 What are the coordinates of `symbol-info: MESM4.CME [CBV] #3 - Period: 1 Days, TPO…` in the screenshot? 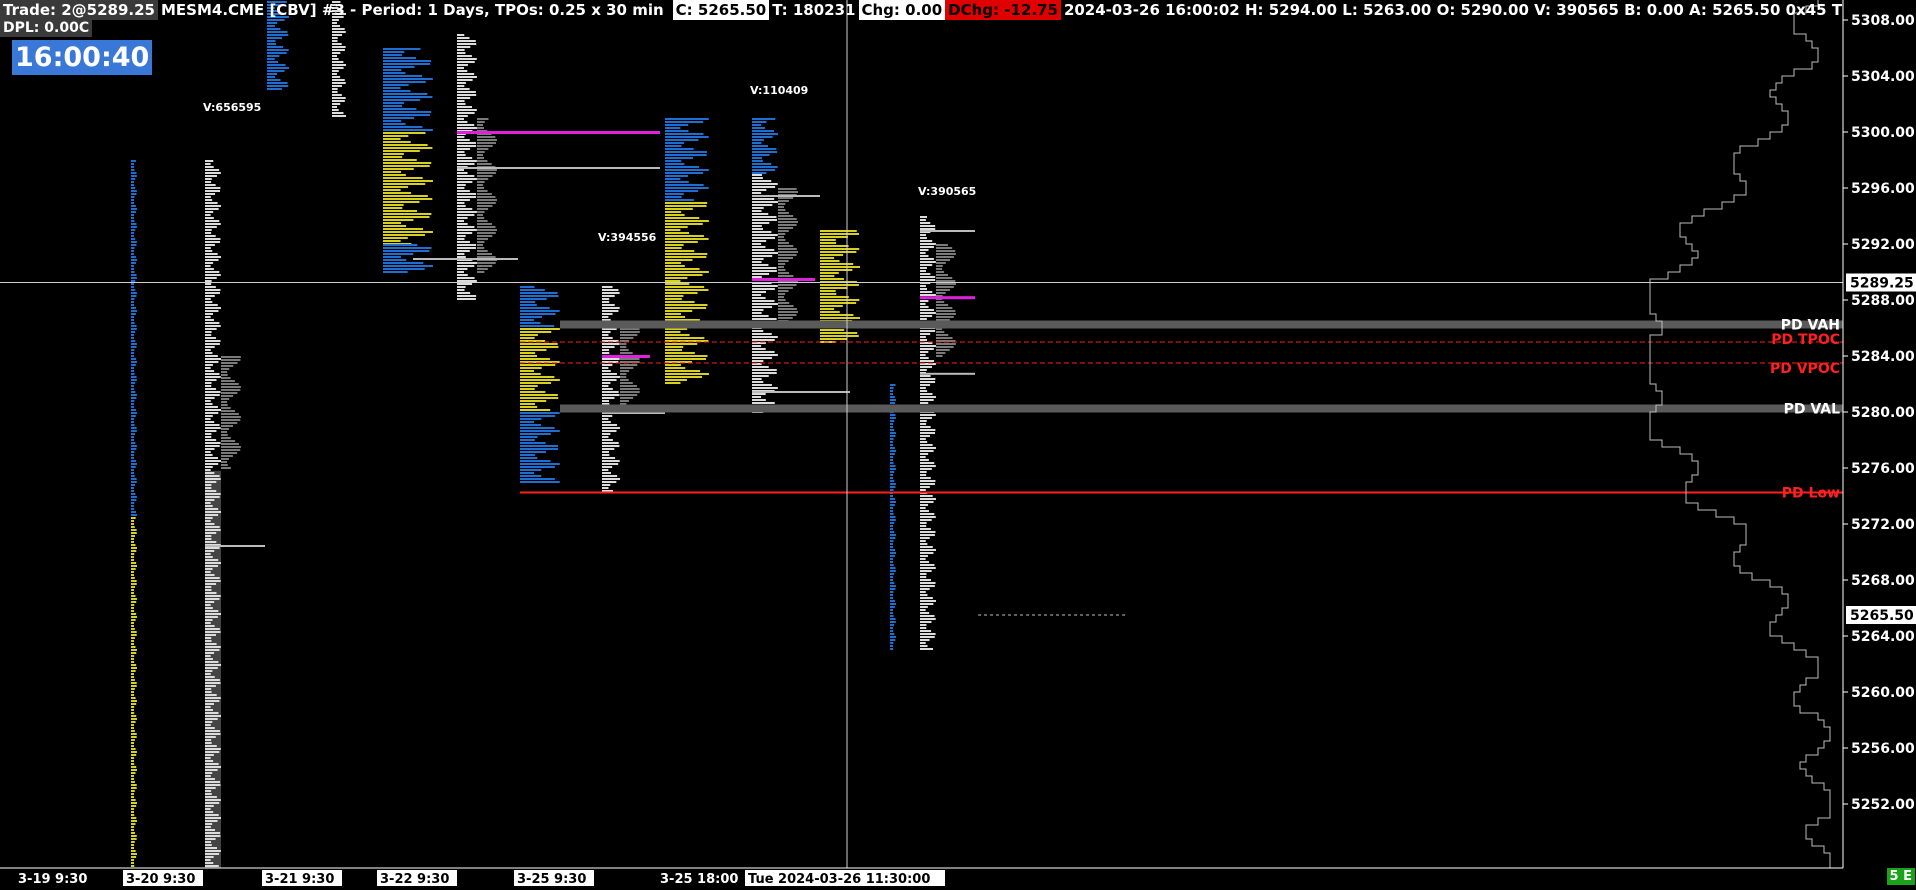 It's located at (412, 10).